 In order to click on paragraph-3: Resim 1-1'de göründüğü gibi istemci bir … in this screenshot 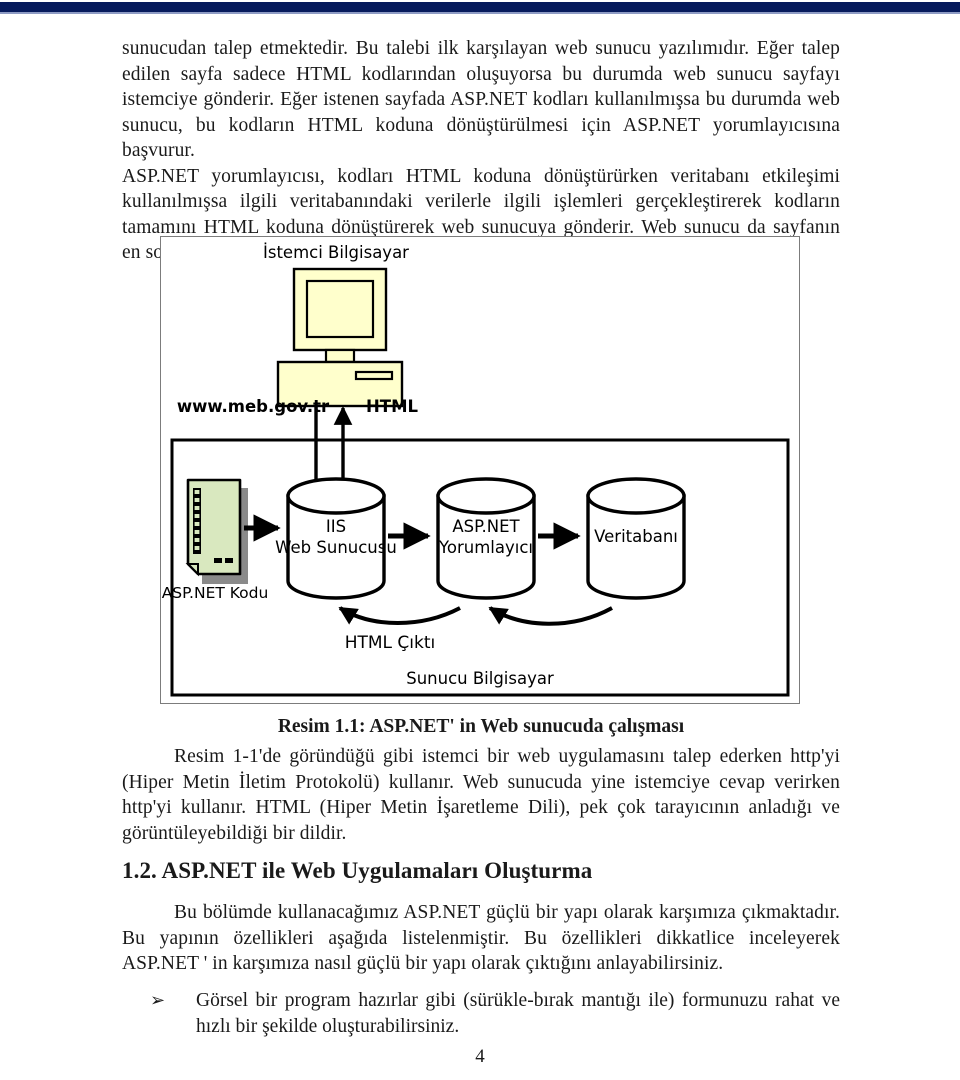, I will do `click(481, 795)`.